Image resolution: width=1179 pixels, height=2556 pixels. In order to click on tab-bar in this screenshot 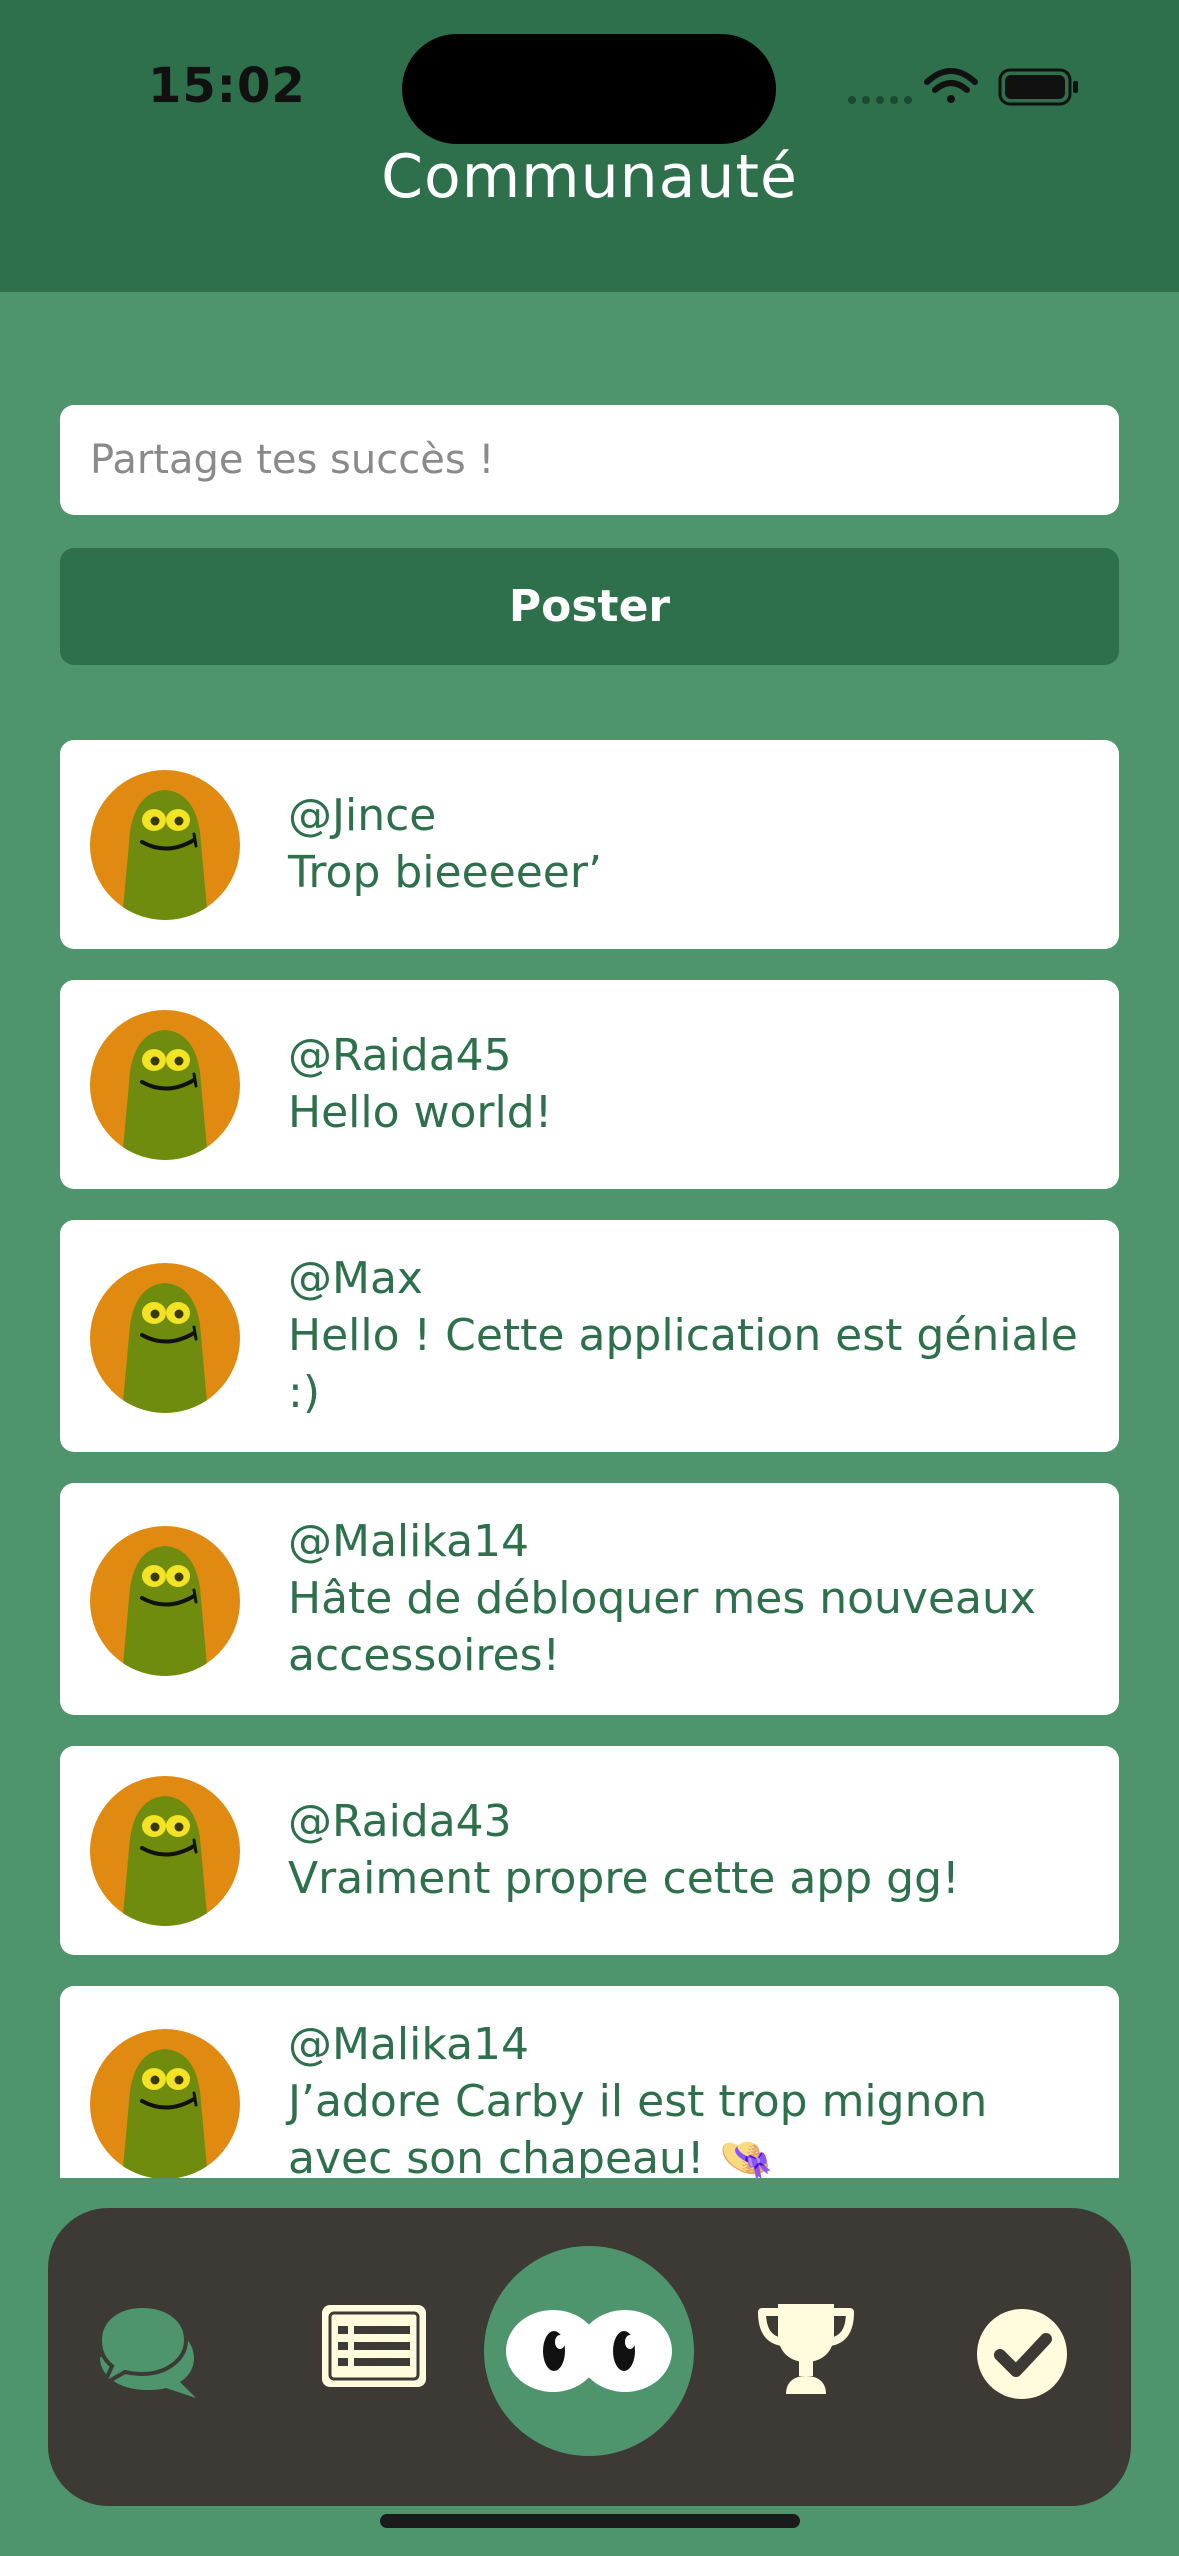, I will do `click(589, 2357)`.